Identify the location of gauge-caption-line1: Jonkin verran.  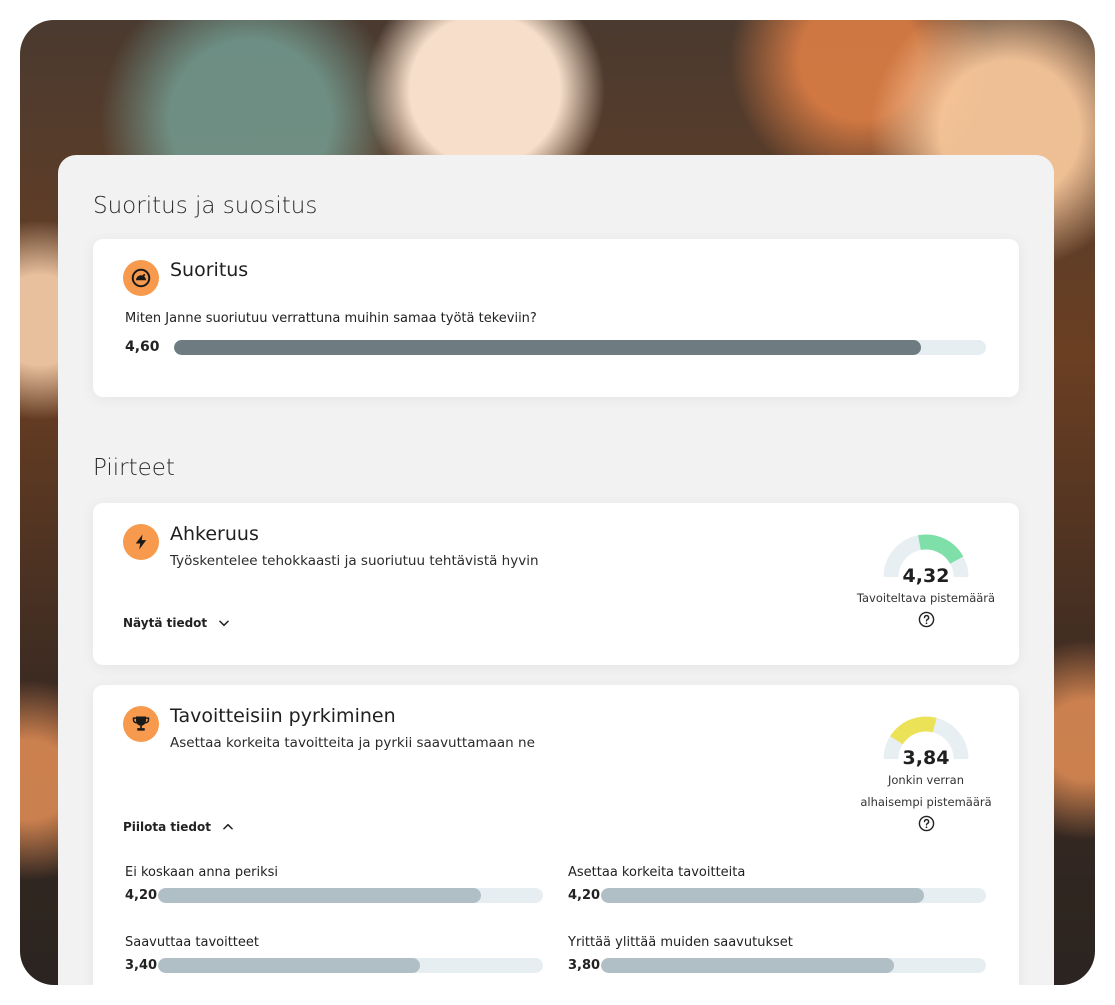
(926, 780).